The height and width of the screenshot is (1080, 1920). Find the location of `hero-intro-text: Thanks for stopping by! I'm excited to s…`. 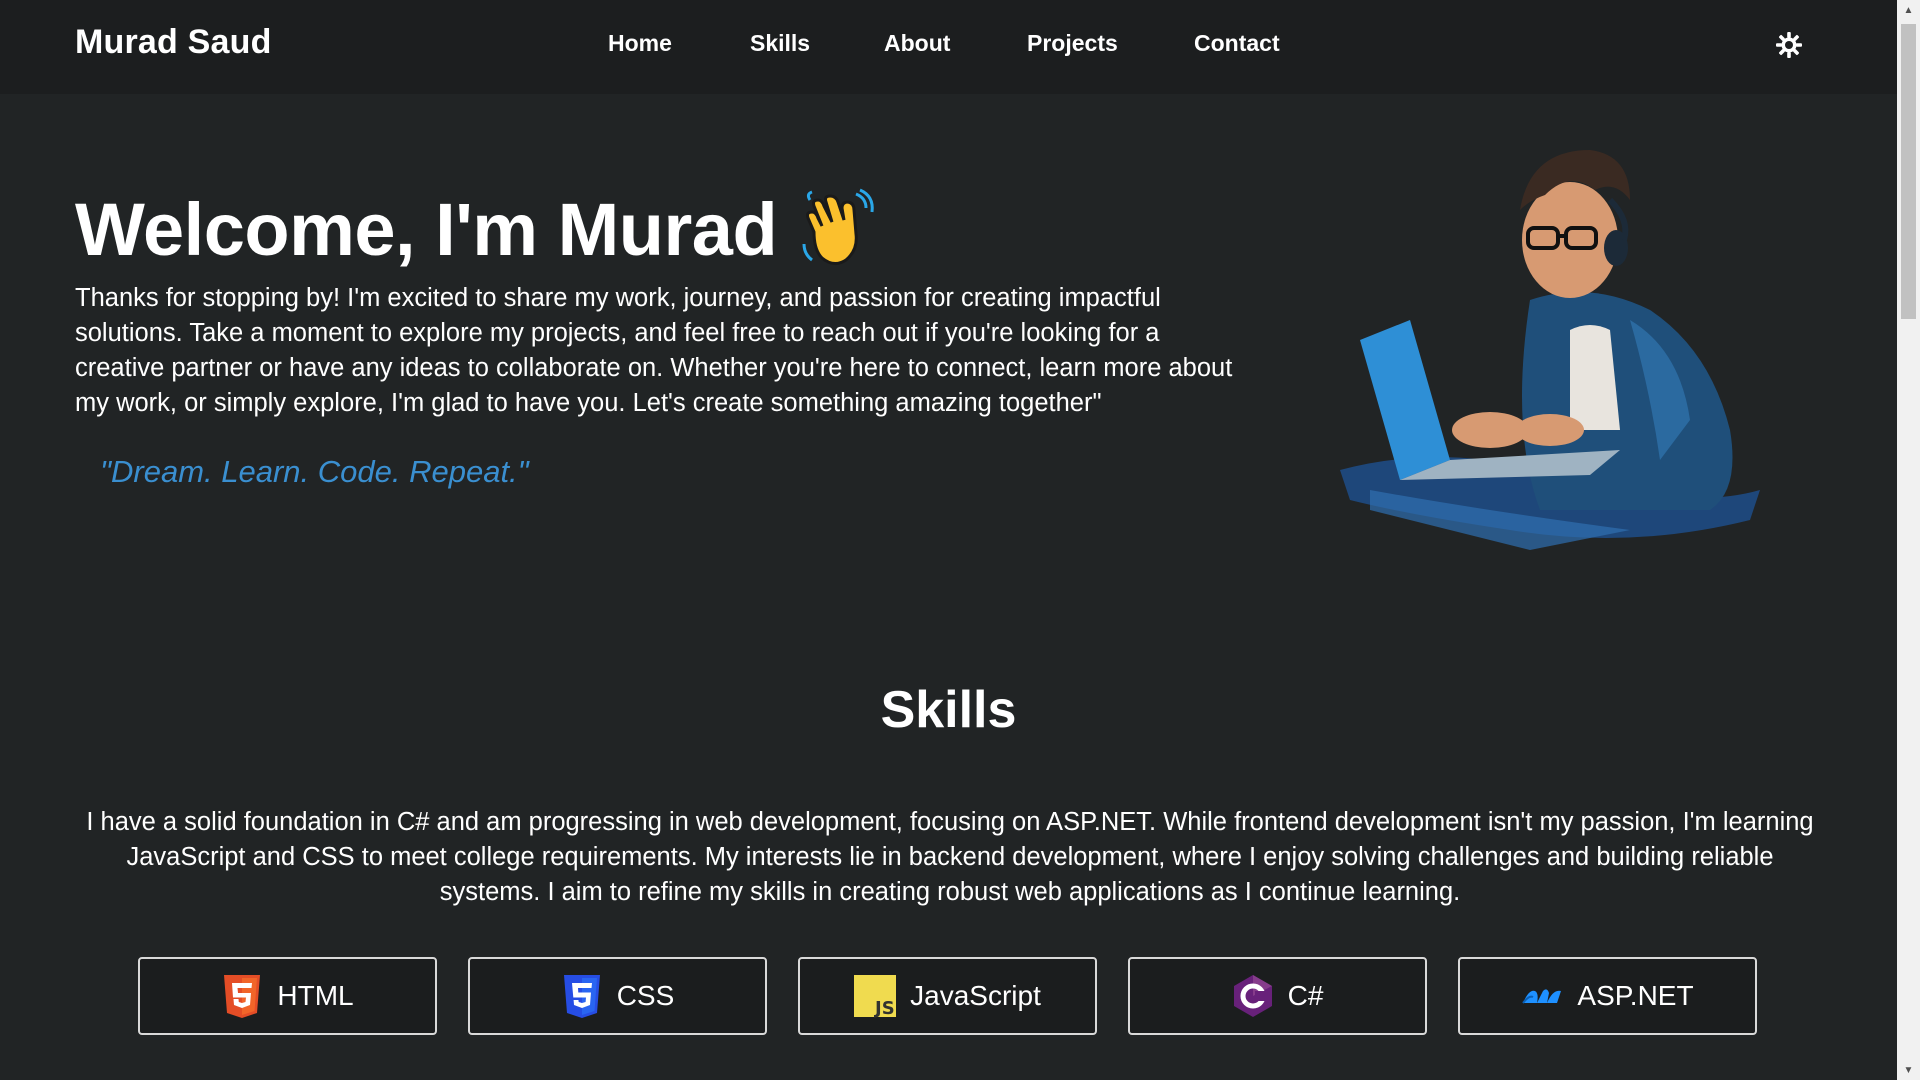

hero-intro-text: Thanks for stopping by! I'm excited to s… is located at coordinates (654, 350).